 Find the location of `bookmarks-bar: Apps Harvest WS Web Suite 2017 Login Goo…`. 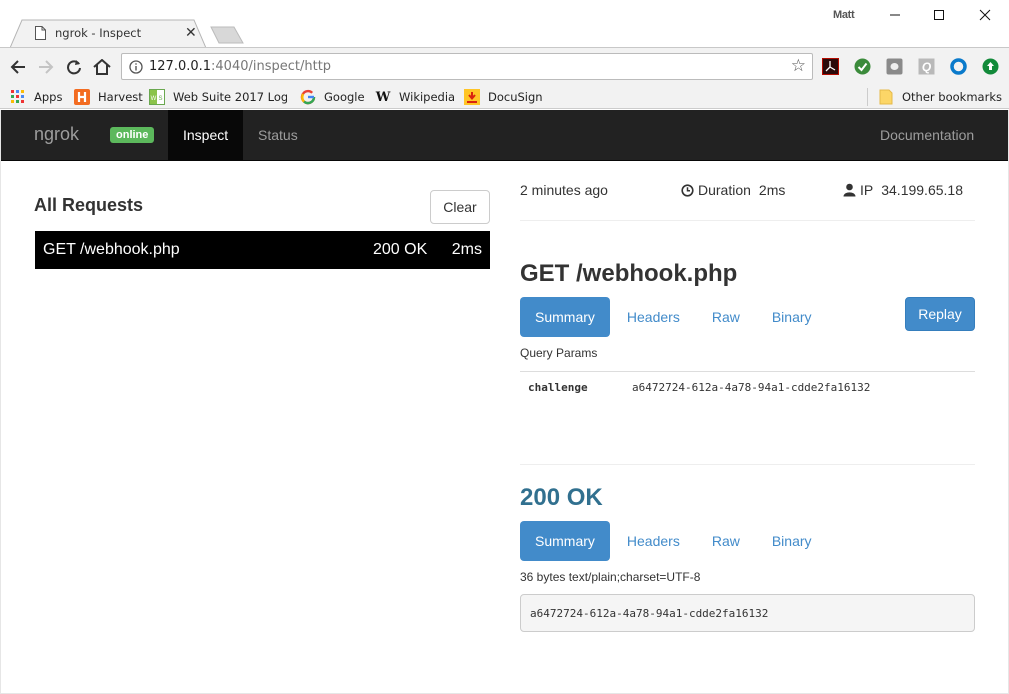

bookmarks-bar: Apps Harvest WS Web Suite 2017 Login Goo… is located at coordinates (504, 97).